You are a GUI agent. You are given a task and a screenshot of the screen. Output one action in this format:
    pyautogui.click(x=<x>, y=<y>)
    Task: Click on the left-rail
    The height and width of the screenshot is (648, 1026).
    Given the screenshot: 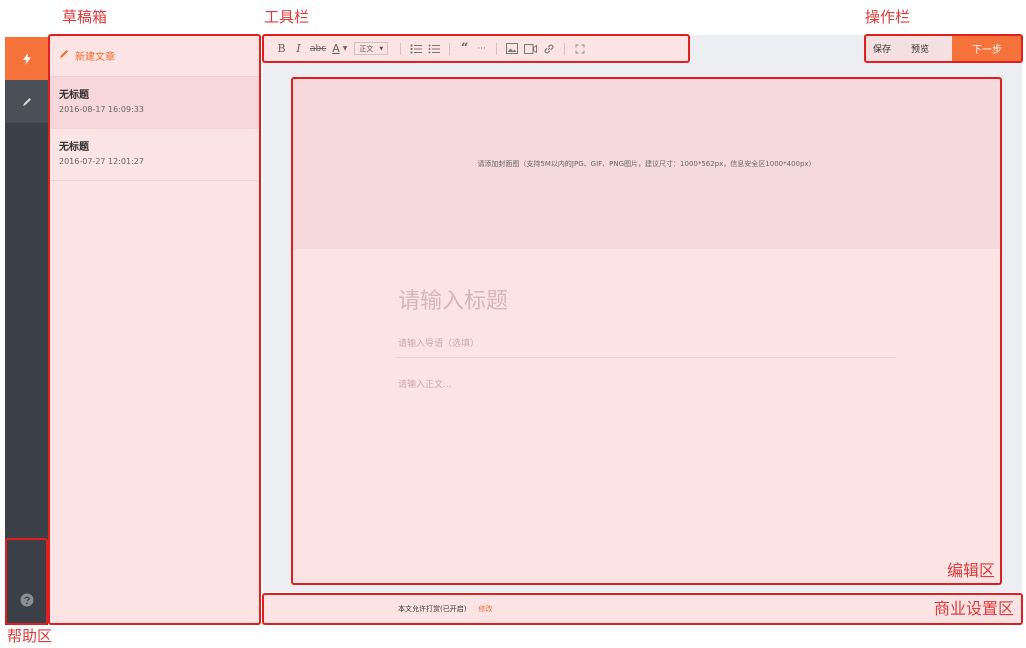 What is the action you would take?
    pyautogui.click(x=26, y=331)
    